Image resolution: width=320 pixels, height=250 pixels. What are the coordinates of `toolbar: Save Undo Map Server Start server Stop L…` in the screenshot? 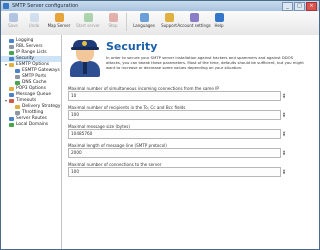 It's located at (160, 23).